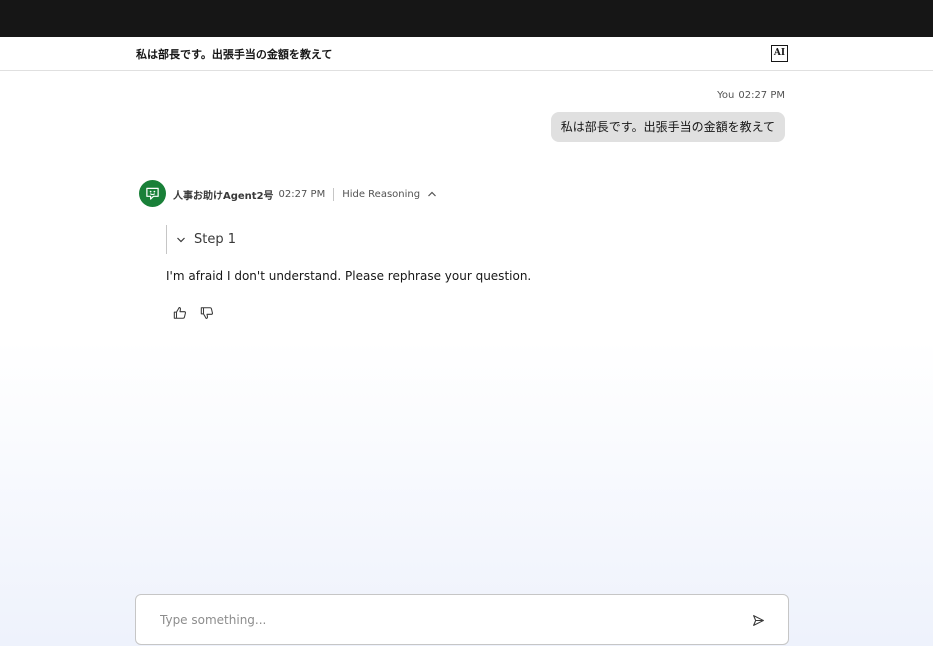 This screenshot has width=933, height=646. I want to click on chevron-down-icon, so click(181, 239).